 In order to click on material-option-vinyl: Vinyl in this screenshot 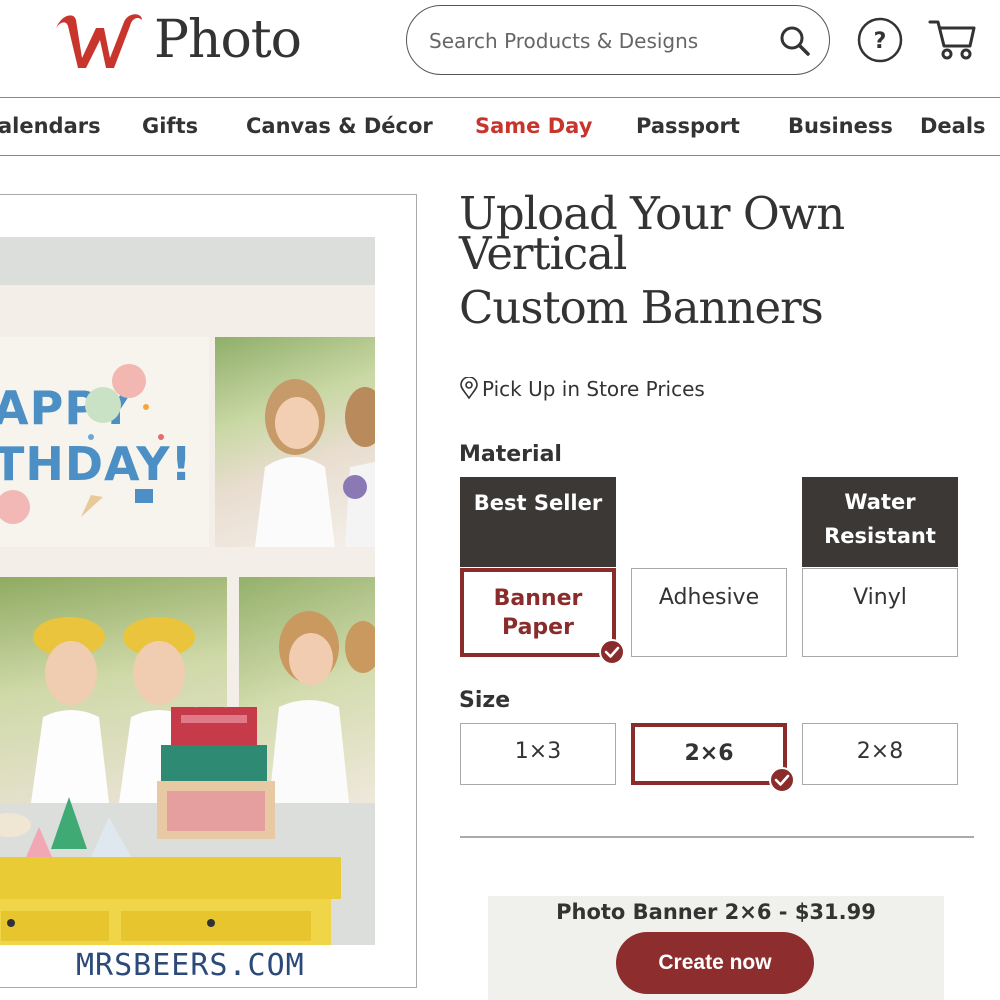, I will do `click(880, 612)`.